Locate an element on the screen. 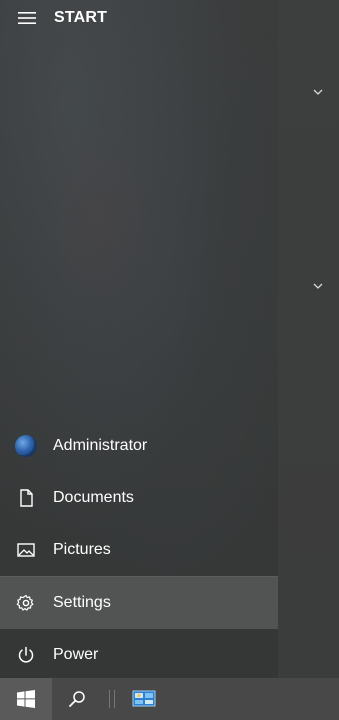  gear-icon is located at coordinates (26, 603).